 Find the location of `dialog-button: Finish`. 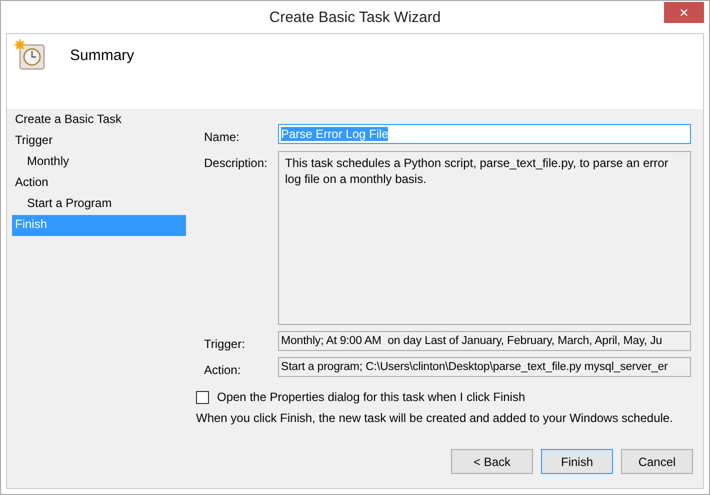

dialog-button: Finish is located at coordinates (577, 461).